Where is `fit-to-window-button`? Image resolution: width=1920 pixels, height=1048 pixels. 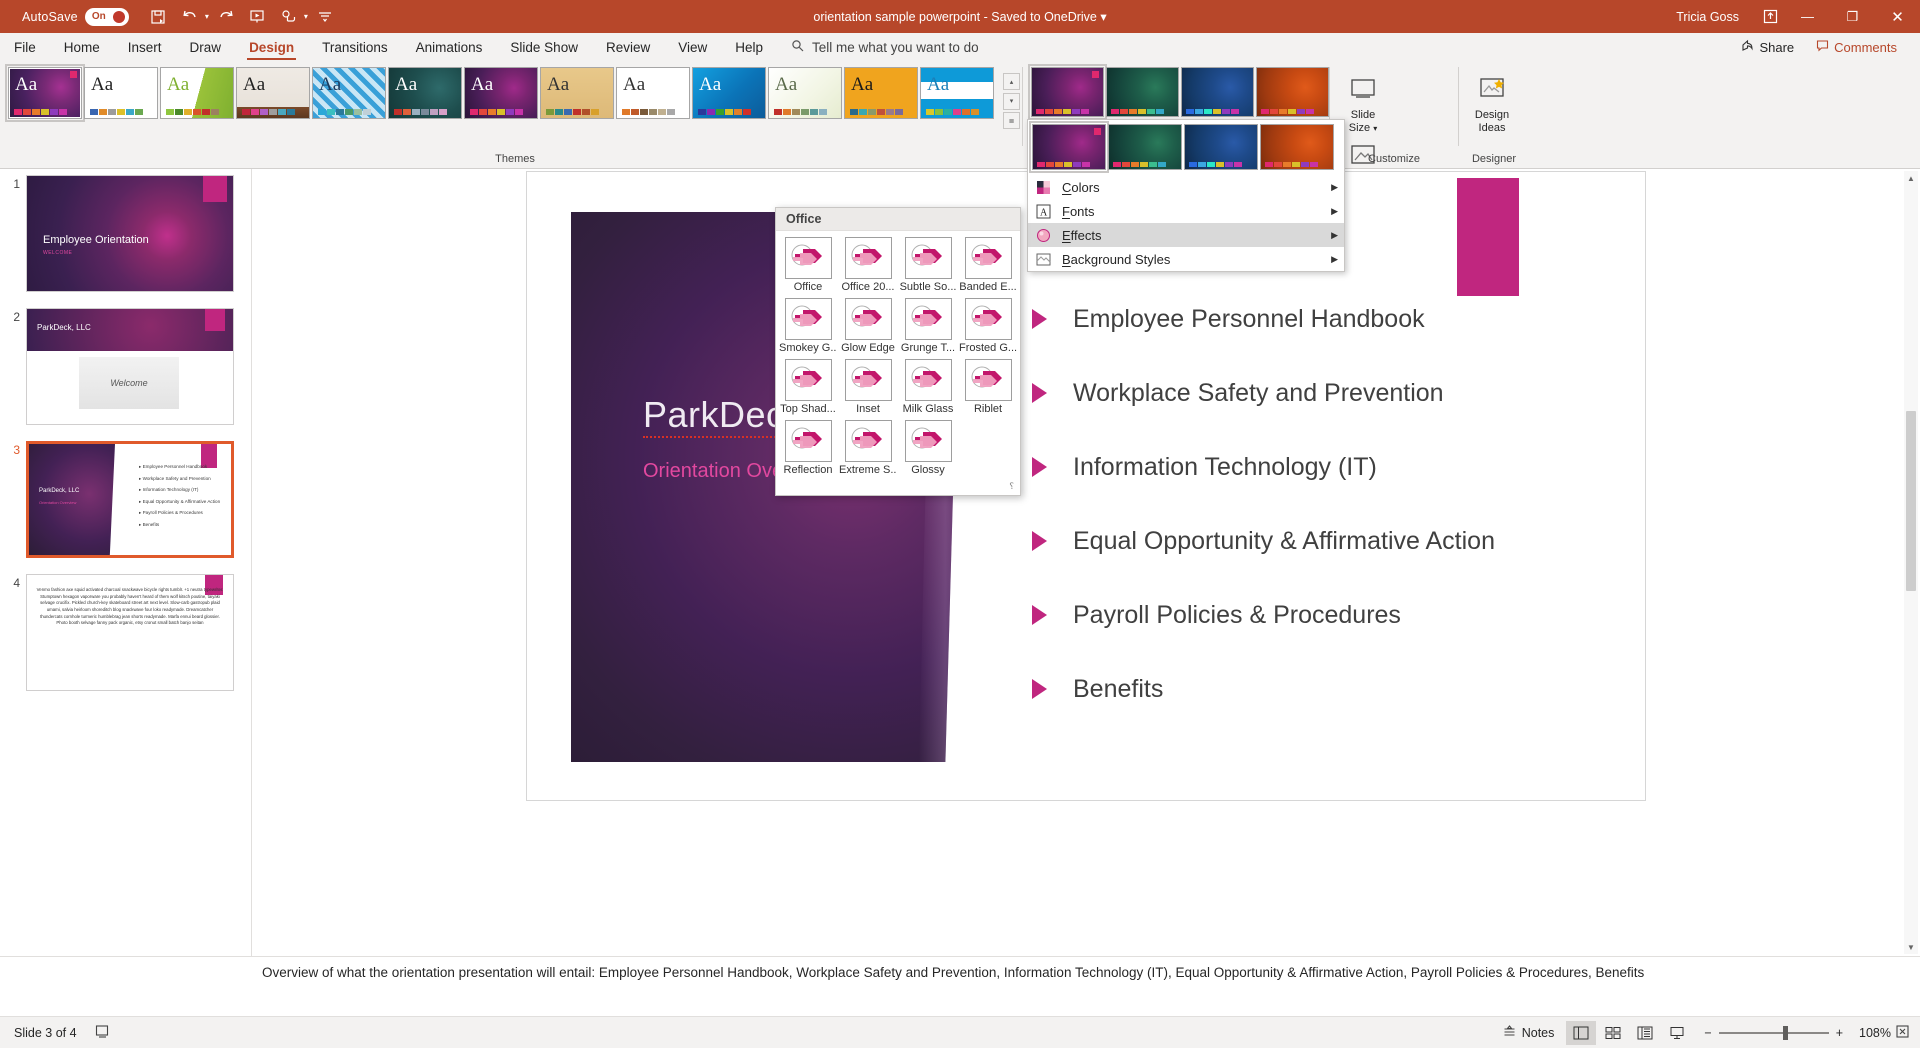 fit-to-window-button is located at coordinates (1902, 1033).